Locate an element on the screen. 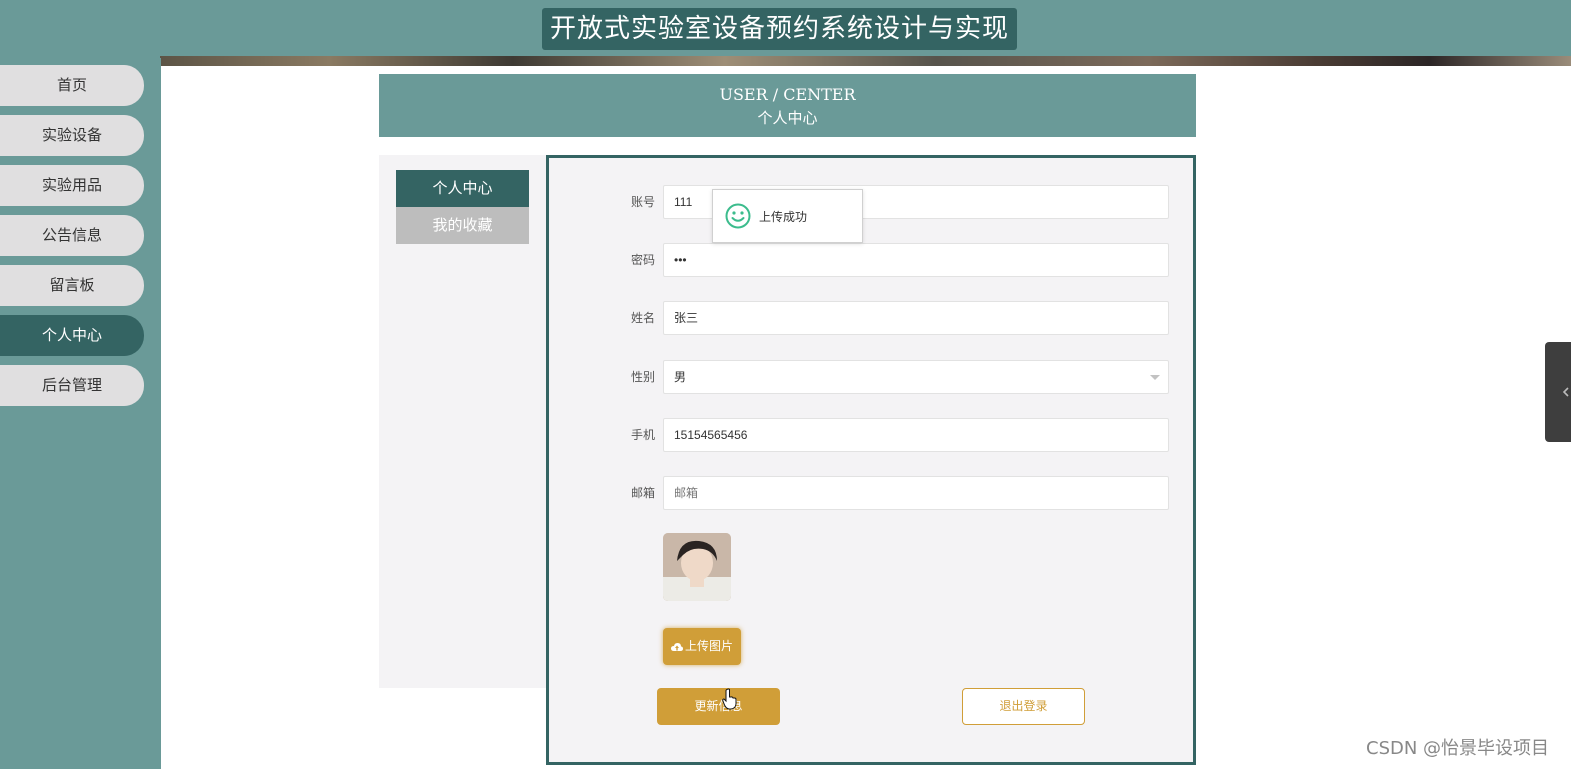 The height and width of the screenshot is (769, 1571). avatar is located at coordinates (697, 567).